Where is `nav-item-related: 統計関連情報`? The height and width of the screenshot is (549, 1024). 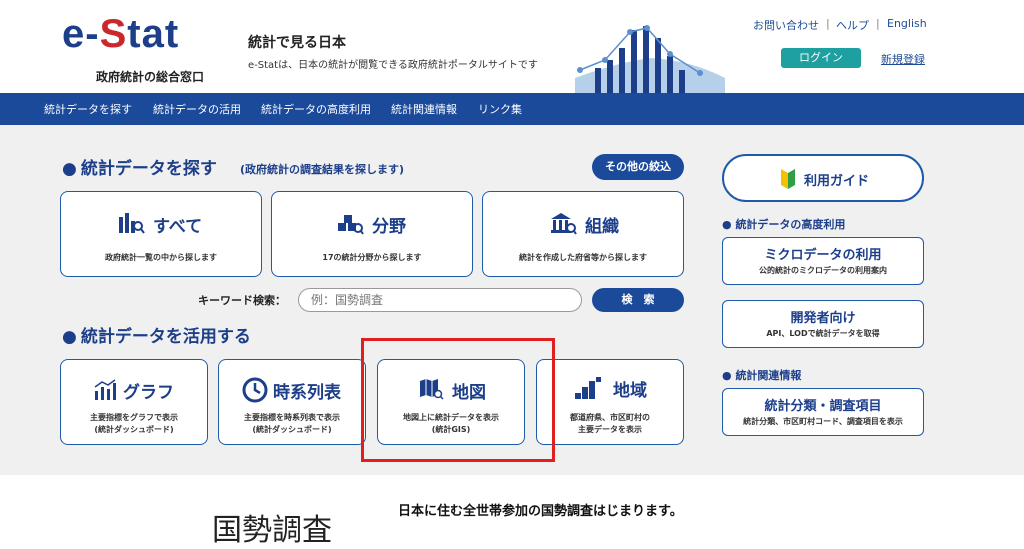
nav-item-related: 統計関連情報 is located at coordinates (424, 109).